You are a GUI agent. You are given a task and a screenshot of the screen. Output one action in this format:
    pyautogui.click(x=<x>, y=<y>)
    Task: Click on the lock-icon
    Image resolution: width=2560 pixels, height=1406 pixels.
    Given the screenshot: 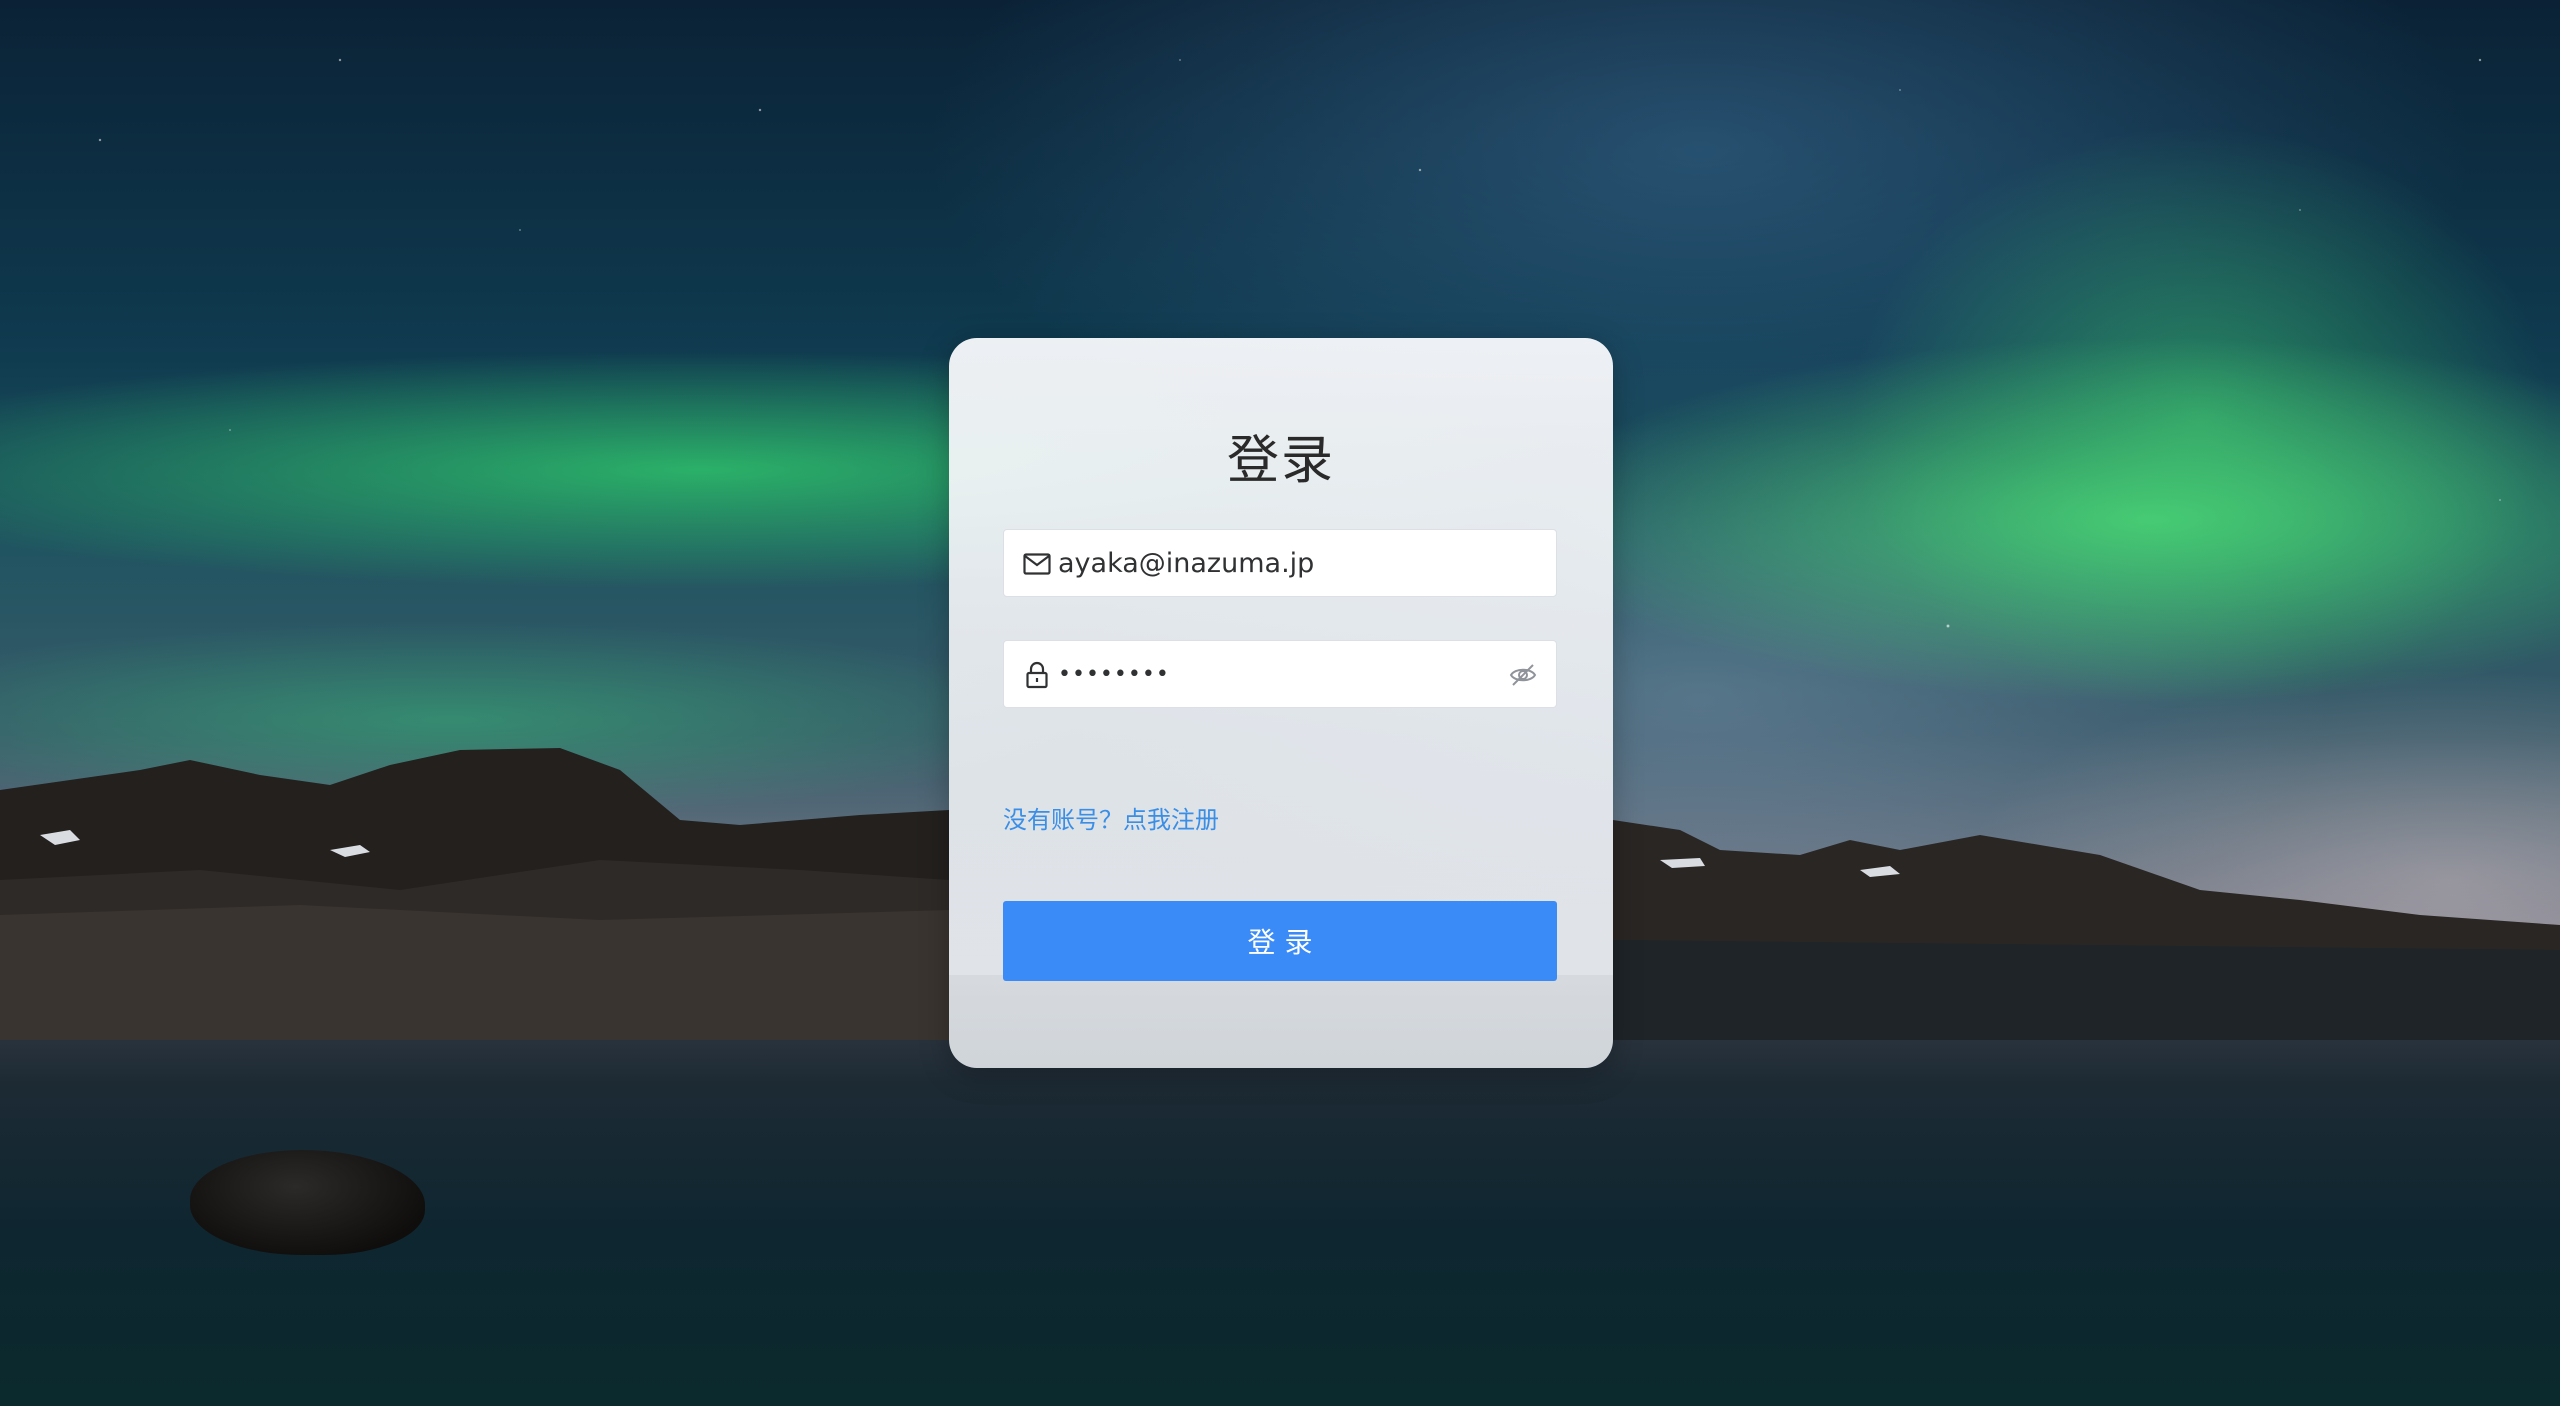 What is the action you would take?
    pyautogui.click(x=1037, y=675)
    